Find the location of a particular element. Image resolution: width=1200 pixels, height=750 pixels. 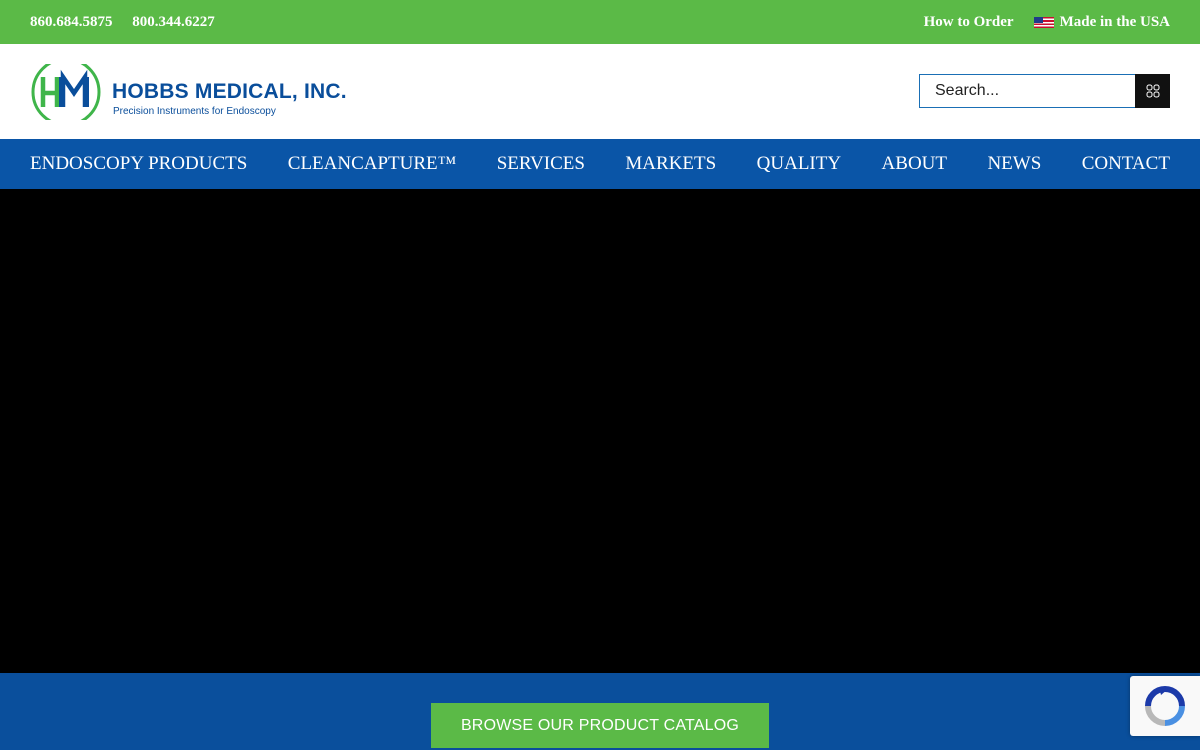

search-input is located at coordinates (1028, 91).